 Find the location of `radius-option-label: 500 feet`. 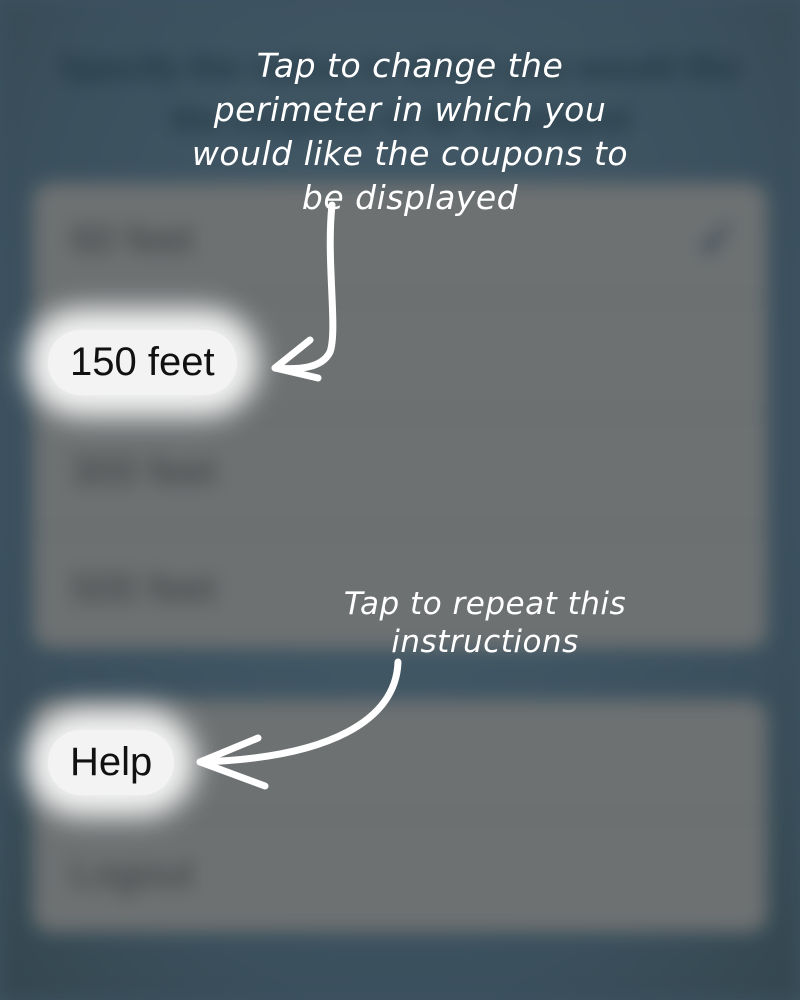

radius-option-label: 500 feet is located at coordinates (143, 588).